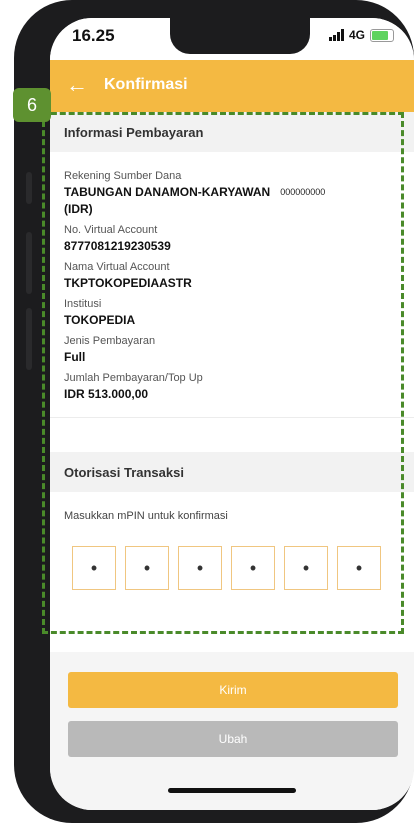 This screenshot has width=420, height=823. Describe the element at coordinates (111, 230) in the screenshot. I see `va-number-label: No. Virtual Account` at that location.